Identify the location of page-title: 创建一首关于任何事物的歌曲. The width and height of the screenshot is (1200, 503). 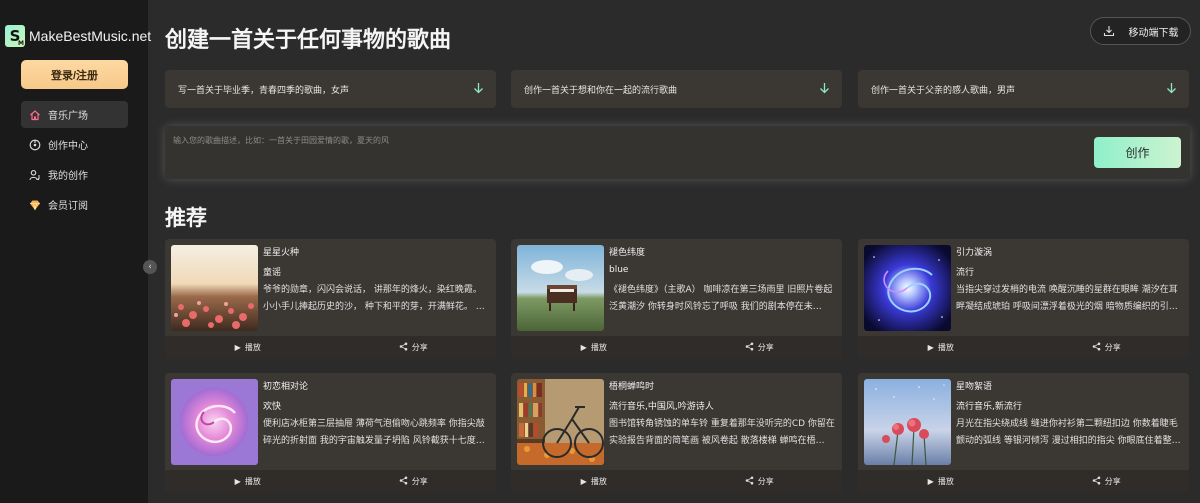
(308, 40).